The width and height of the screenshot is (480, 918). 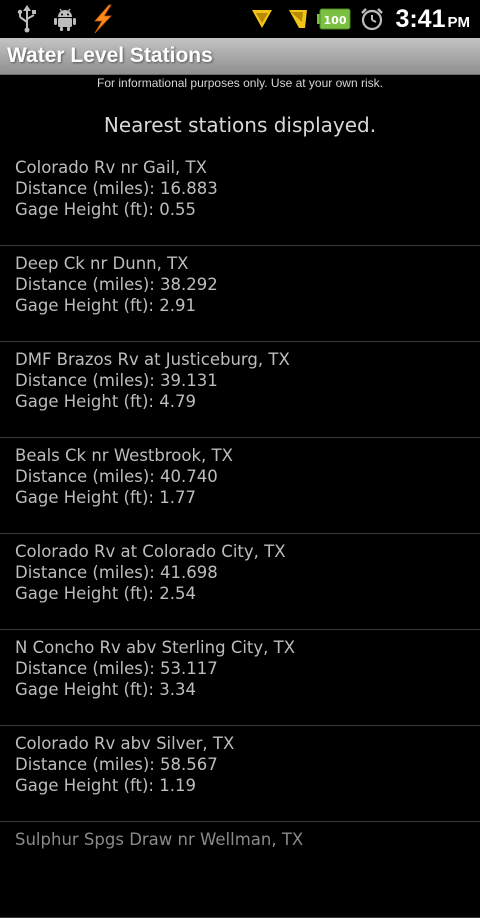 What do you see at coordinates (116, 284) in the screenshot?
I see `station-distance: Distance (miles): 38.292` at bounding box center [116, 284].